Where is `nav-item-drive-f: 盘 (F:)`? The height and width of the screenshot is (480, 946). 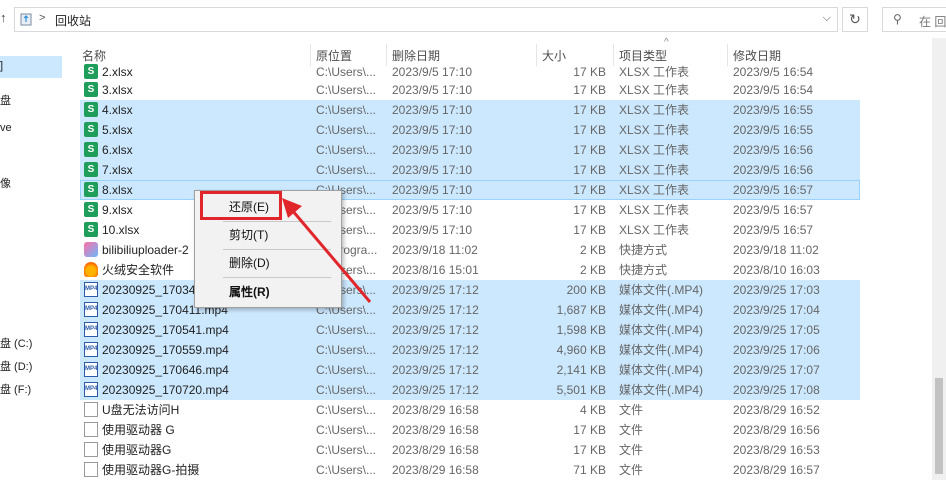 nav-item-drive-f: 盘 (F:) is located at coordinates (15, 389).